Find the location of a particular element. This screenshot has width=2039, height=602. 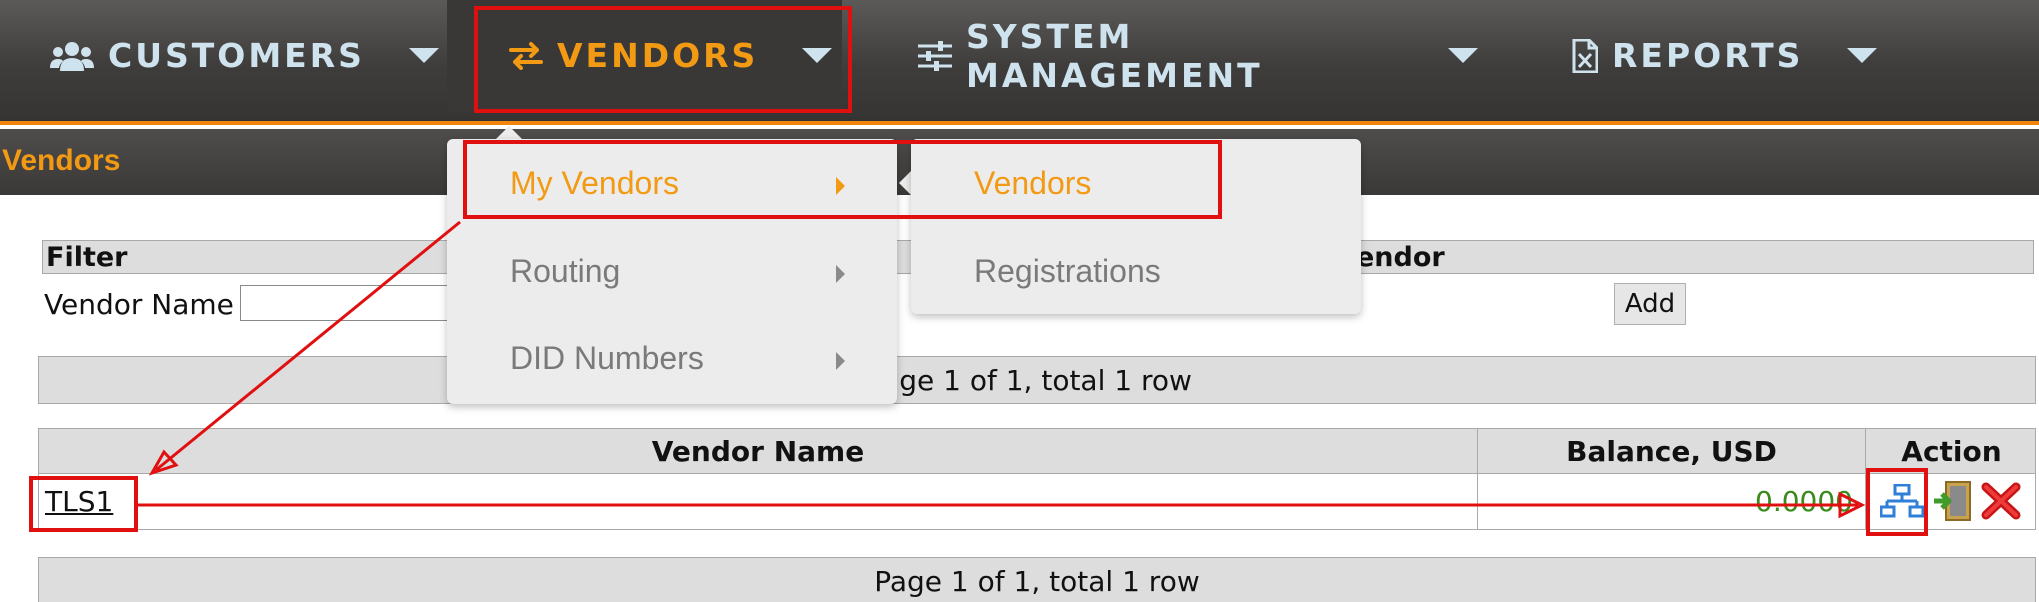

add-button: Add is located at coordinates (1650, 304).